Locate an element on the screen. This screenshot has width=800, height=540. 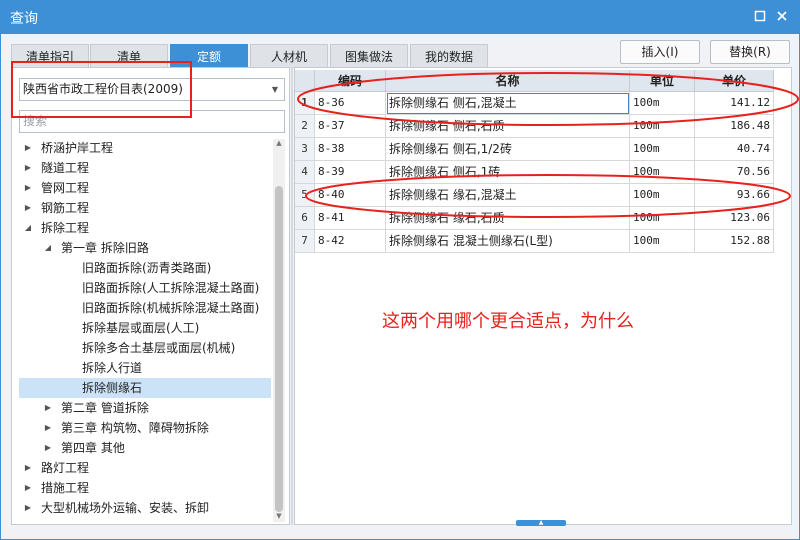
tab-my-data: 我的数据 is located at coordinates (449, 56).